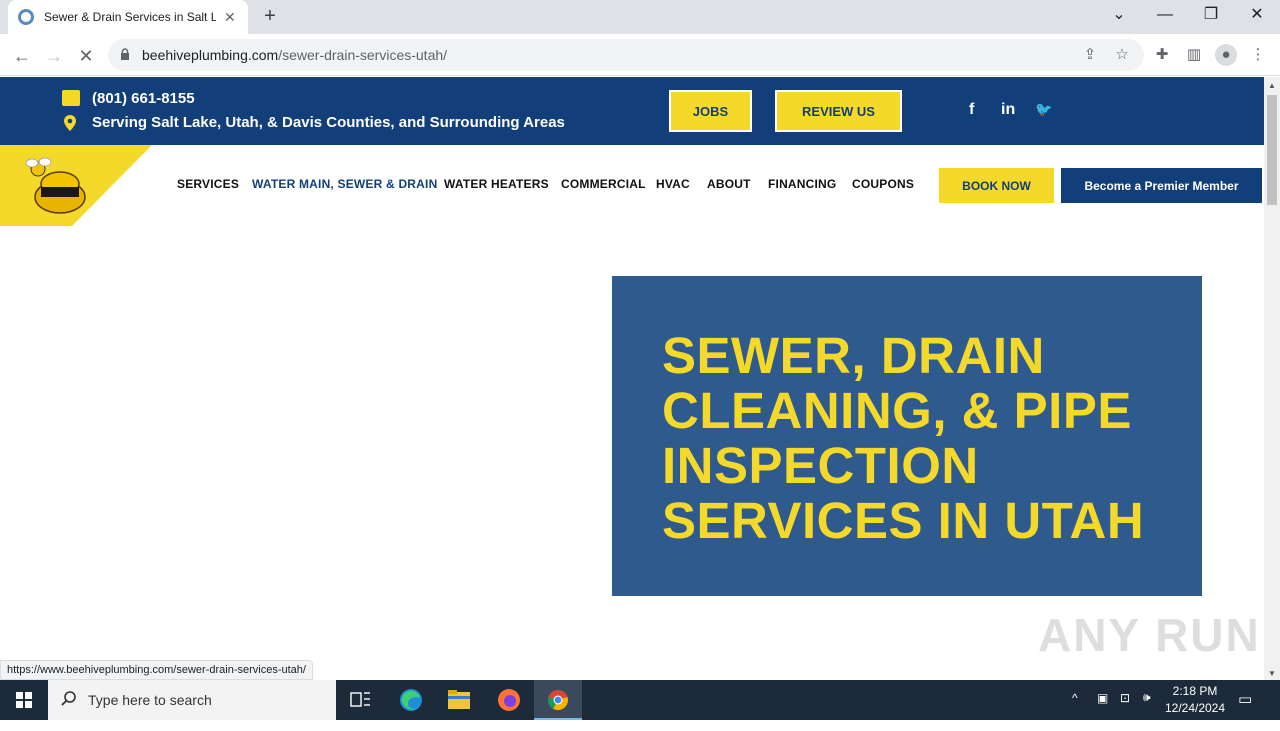 This screenshot has height=731, width=1280. I want to click on profile-avatar-icon: ●, so click(1226, 55).